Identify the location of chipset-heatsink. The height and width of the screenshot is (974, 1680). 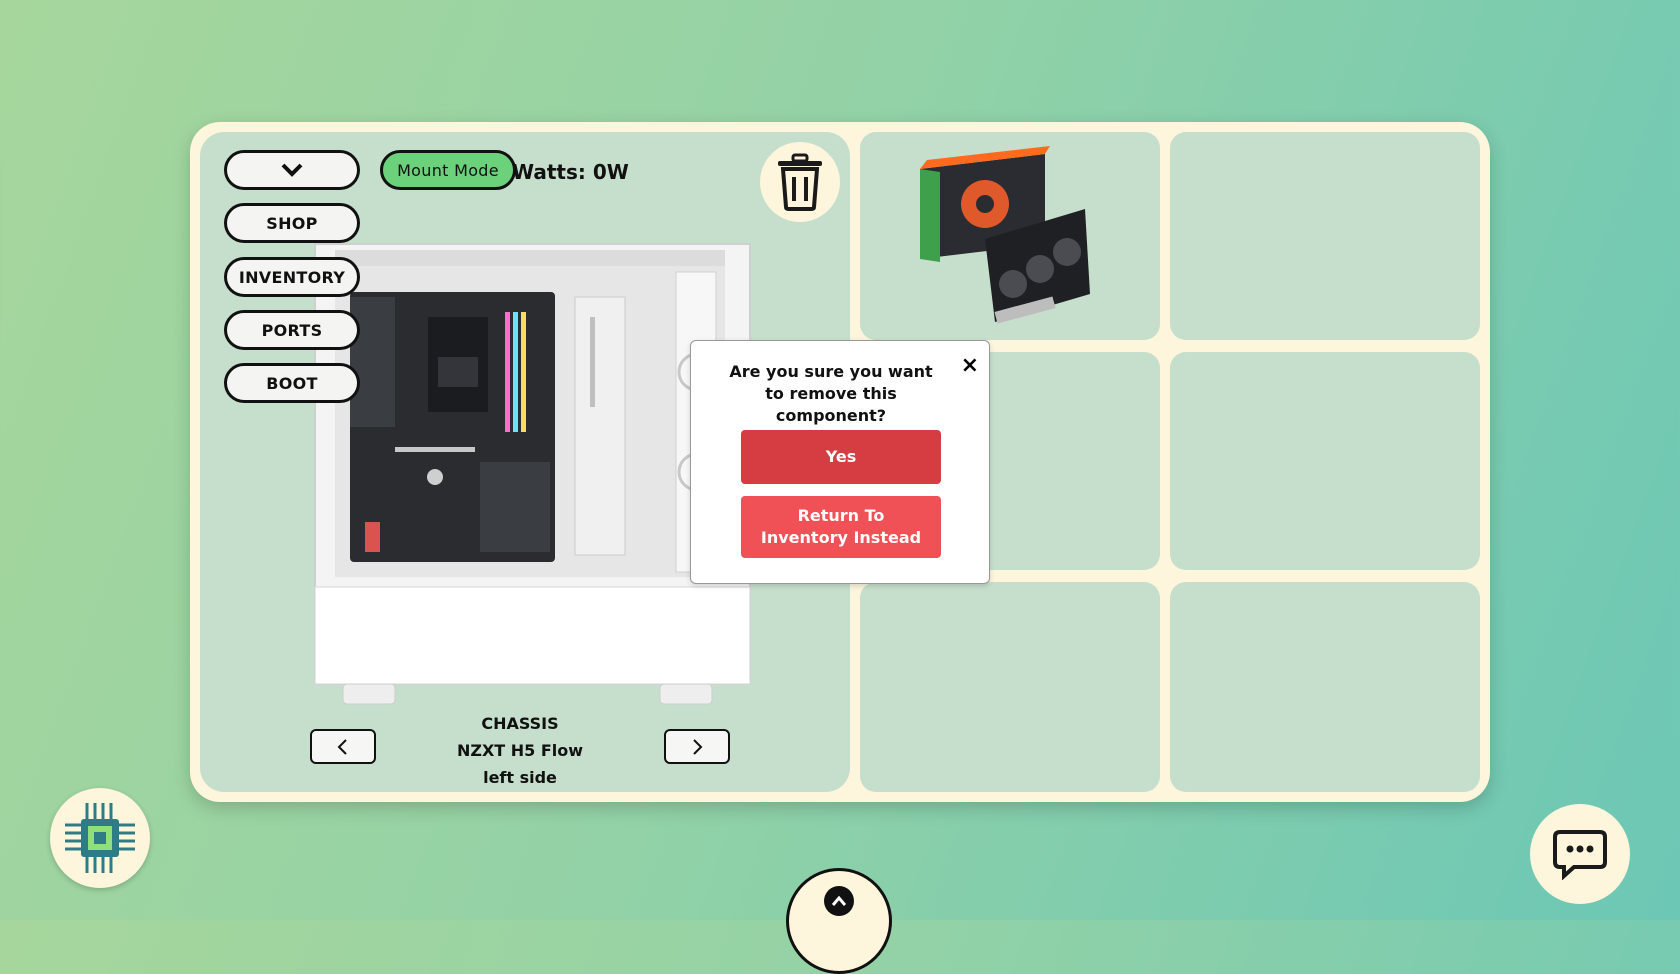
(515, 507).